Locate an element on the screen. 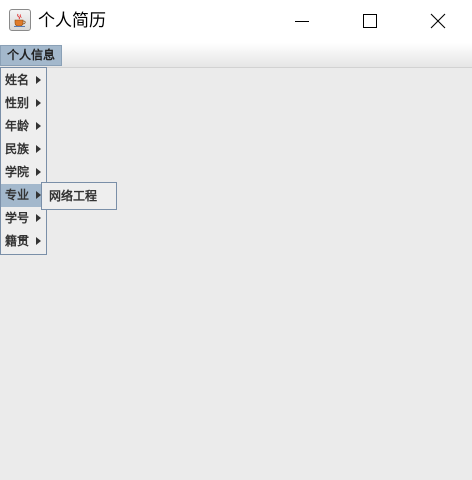 The width and height of the screenshot is (472, 480). menu-item-label: 专业 is located at coordinates (17, 195).